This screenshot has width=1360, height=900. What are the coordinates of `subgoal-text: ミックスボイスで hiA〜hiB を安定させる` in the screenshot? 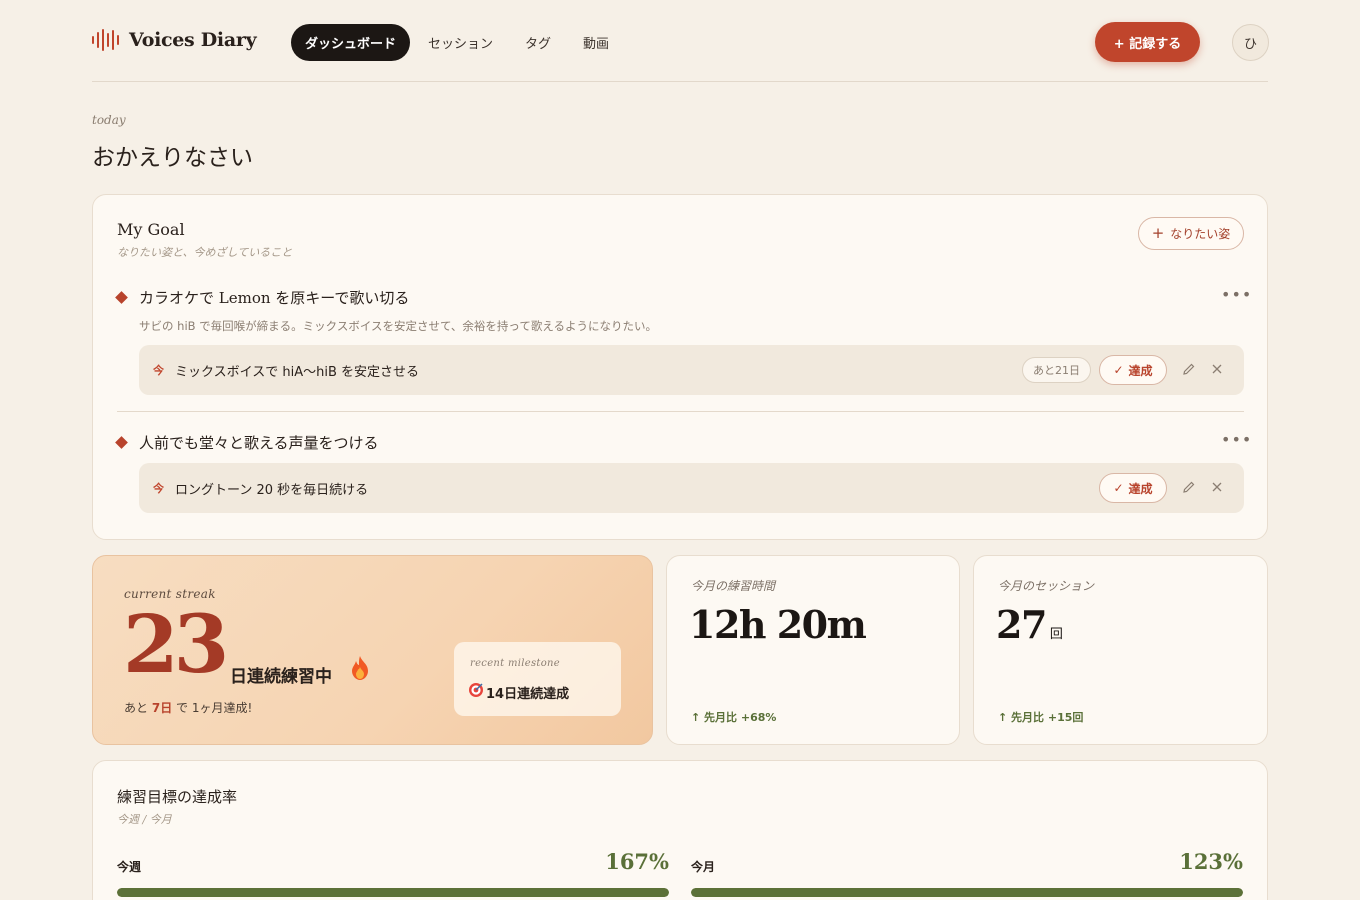 It's located at (297, 372).